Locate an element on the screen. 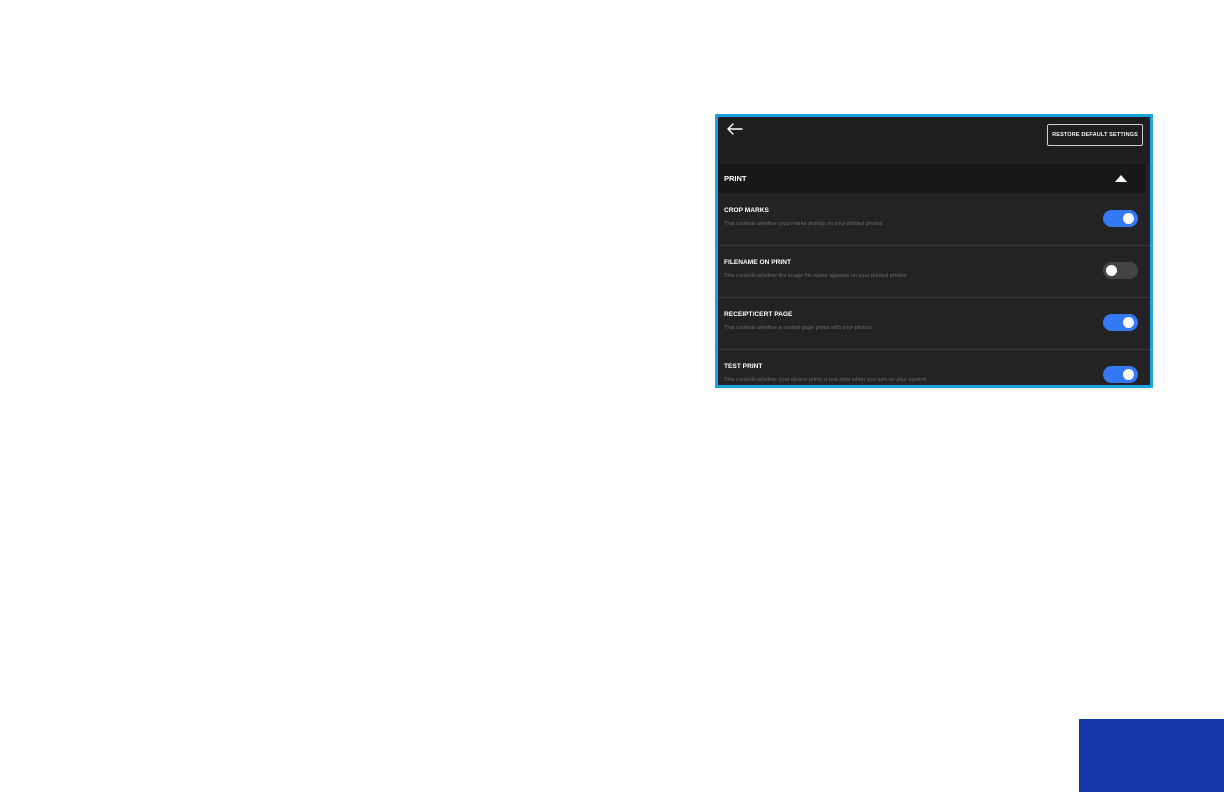 The width and height of the screenshot is (1224, 792). filename-on-print-toggle is located at coordinates (1120, 270).